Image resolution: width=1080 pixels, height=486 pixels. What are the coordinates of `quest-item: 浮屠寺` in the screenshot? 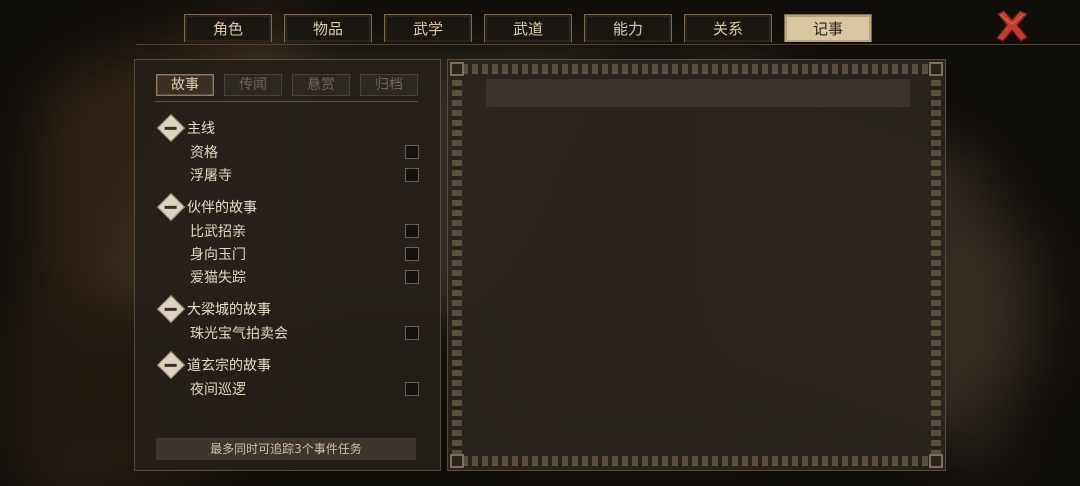 It's located at (289, 174).